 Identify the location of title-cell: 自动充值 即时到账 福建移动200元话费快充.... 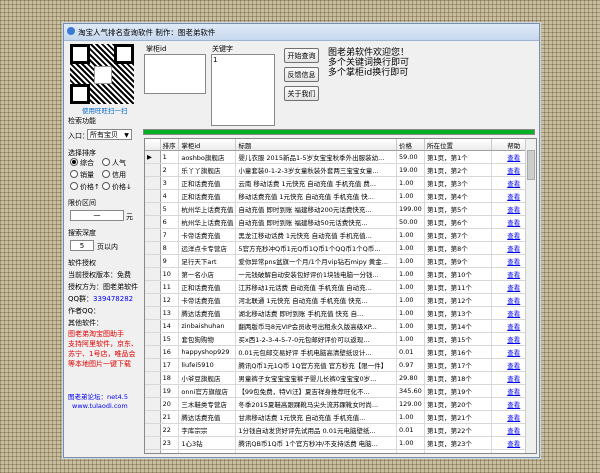
(316, 209).